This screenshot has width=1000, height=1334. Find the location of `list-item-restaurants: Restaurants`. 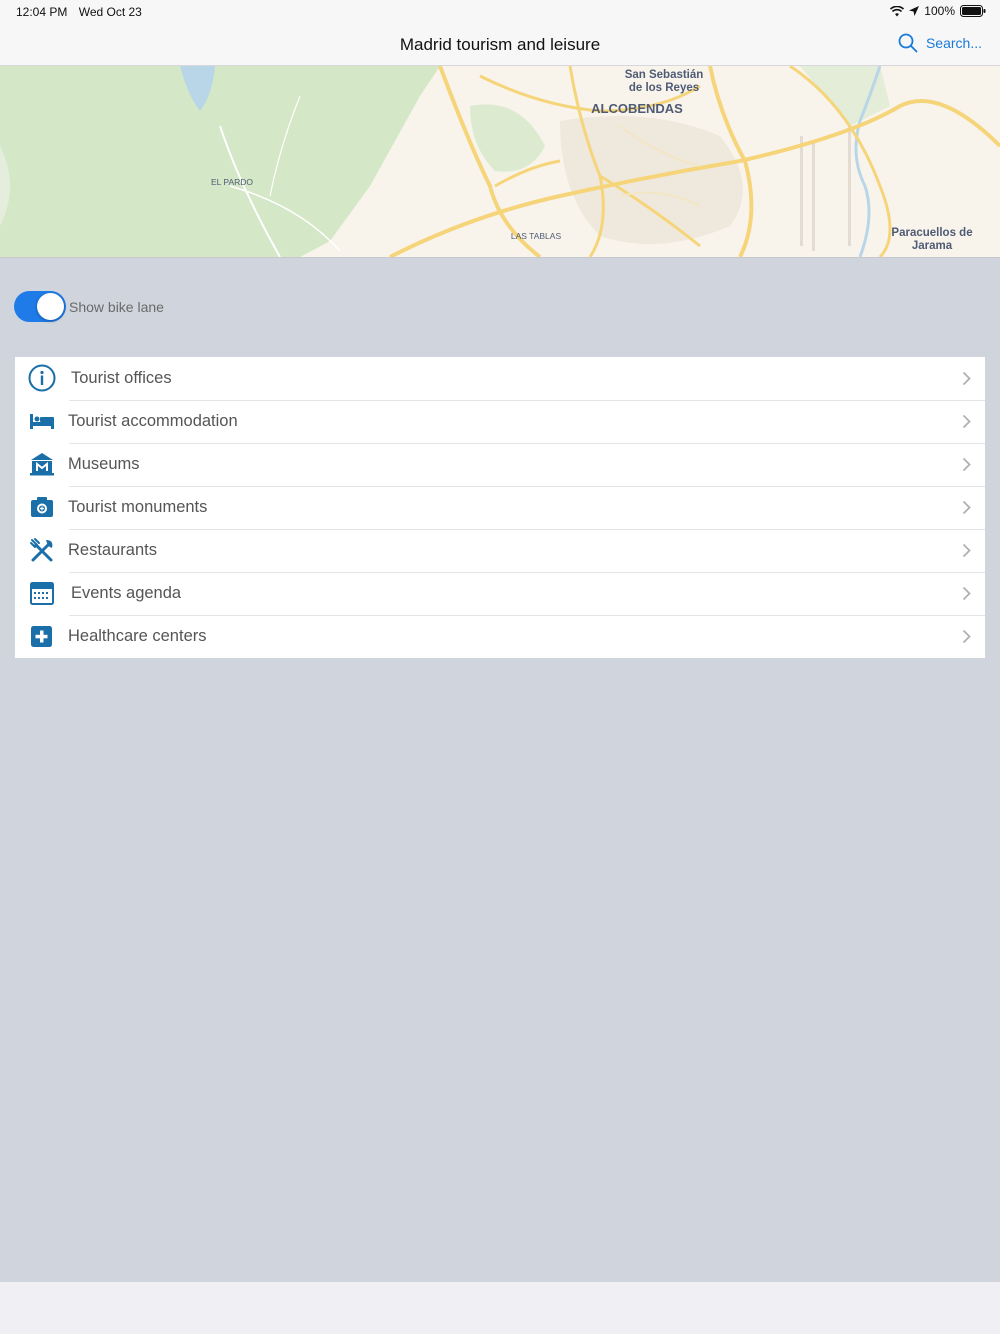

list-item-restaurants: Restaurants is located at coordinates (500, 550).